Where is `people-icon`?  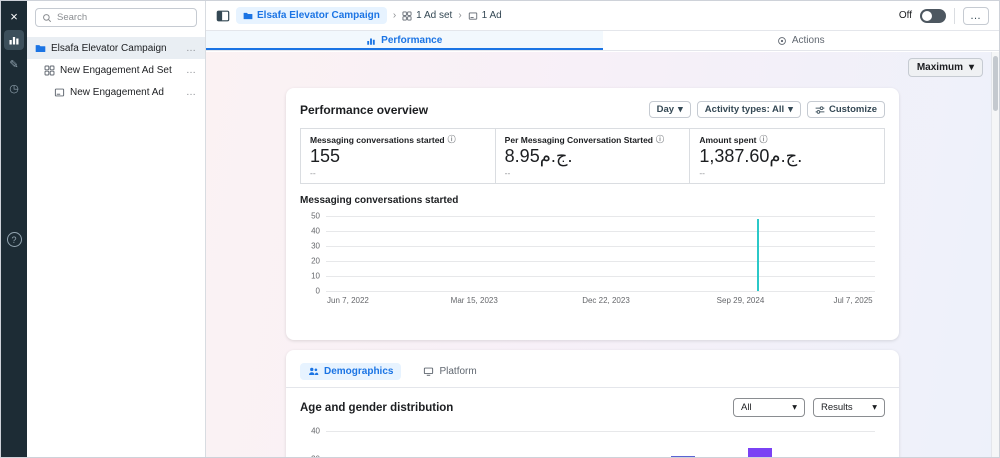 people-icon is located at coordinates (314, 371).